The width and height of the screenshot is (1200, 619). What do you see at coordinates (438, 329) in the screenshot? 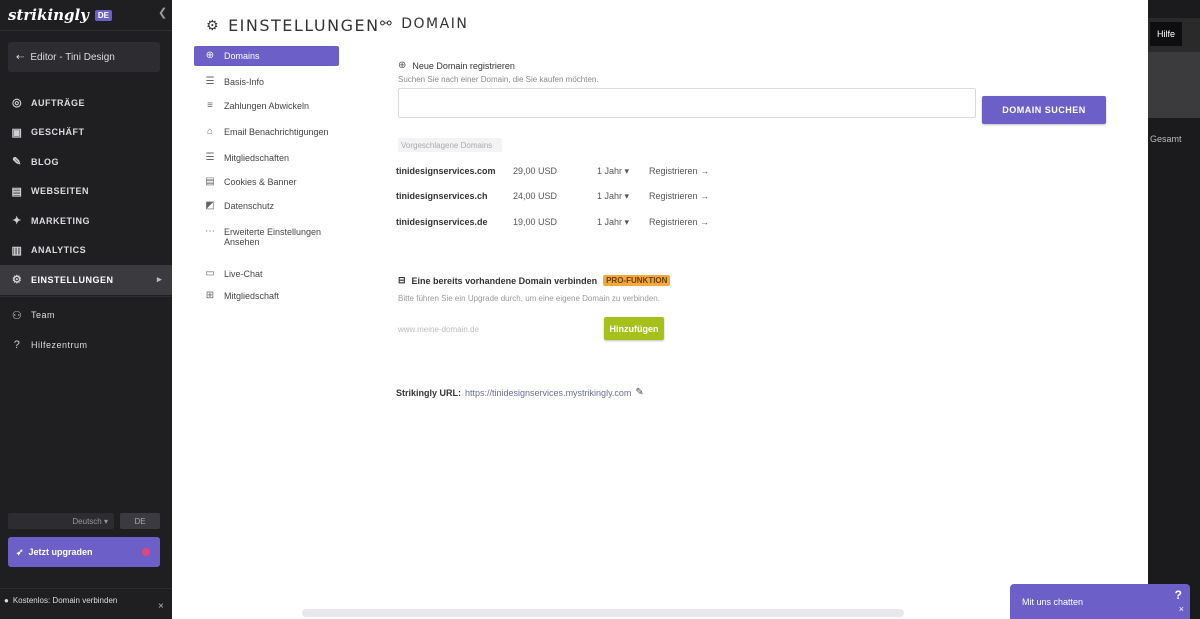
I see `connect-domain-placeholder: www.meine-domain.de` at bounding box center [438, 329].